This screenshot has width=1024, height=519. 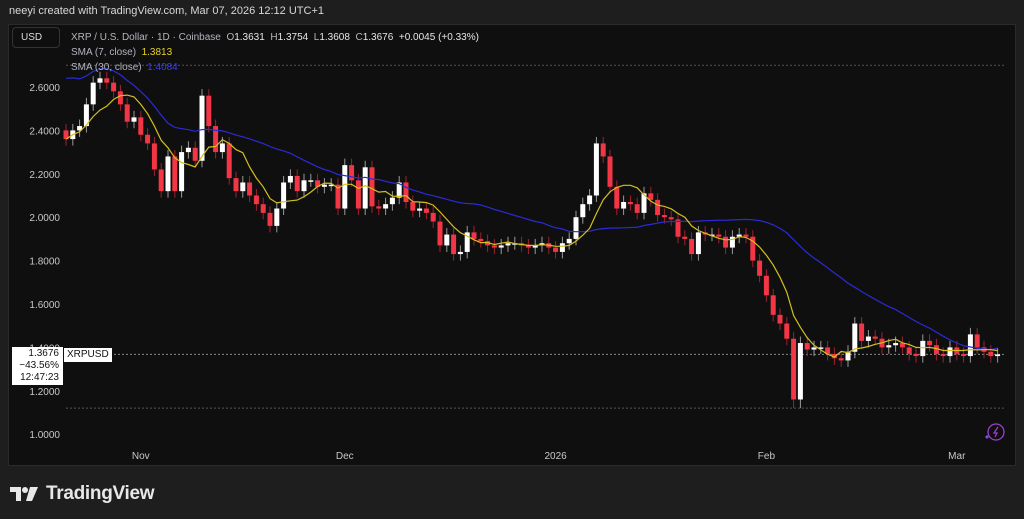 I want to click on tradingview-logo: TradingView, so click(x=82, y=494).